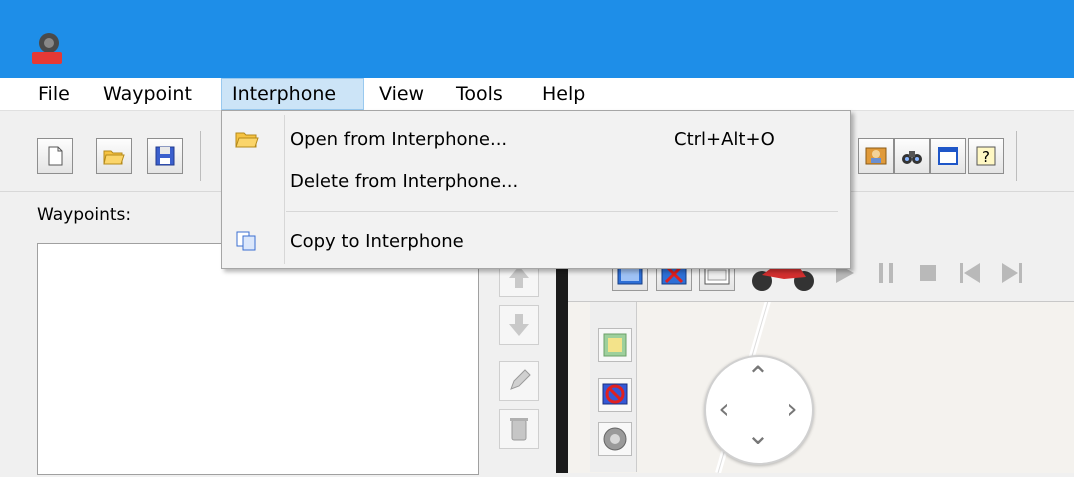  I want to click on menu-waypoint: Waypoint, so click(147, 94).